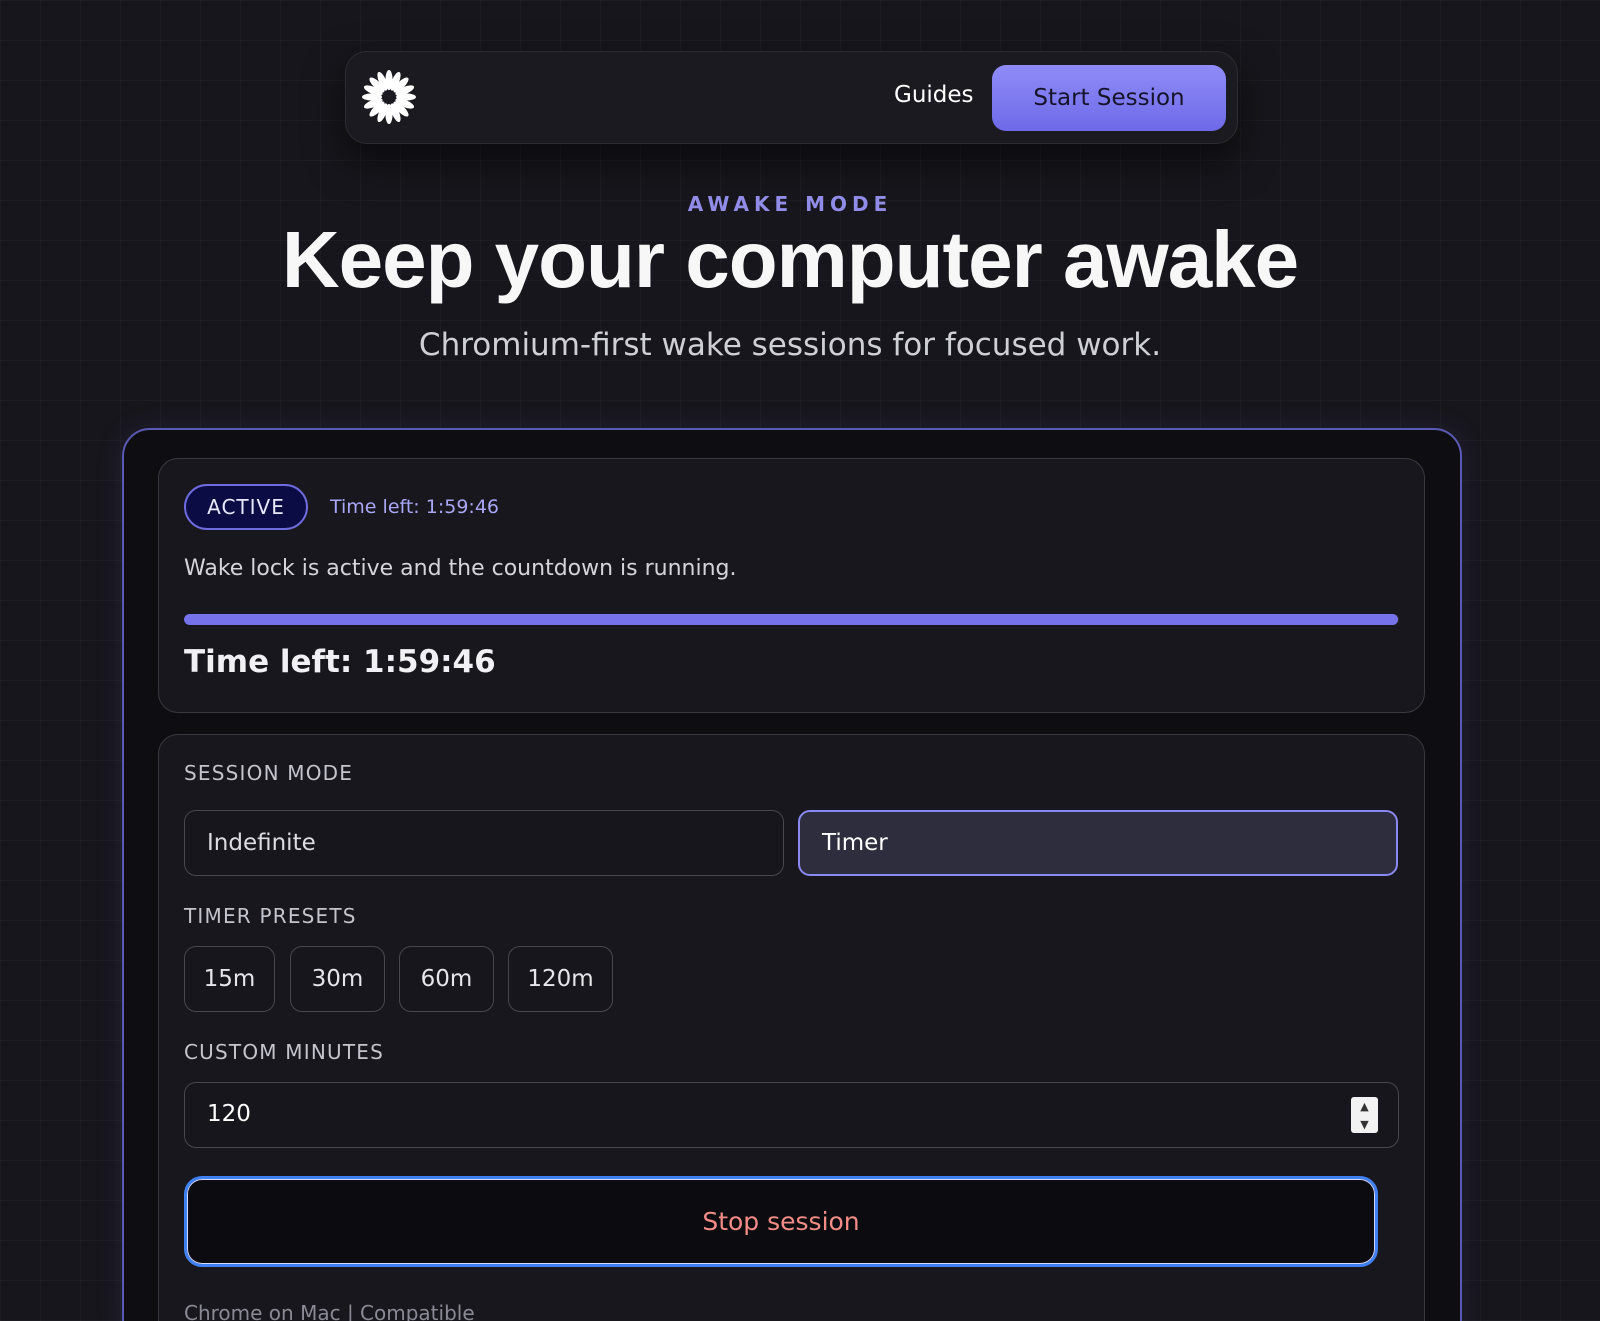 This screenshot has height=1321, width=1600. What do you see at coordinates (934, 95) in the screenshot?
I see `guides-link: Guides` at bounding box center [934, 95].